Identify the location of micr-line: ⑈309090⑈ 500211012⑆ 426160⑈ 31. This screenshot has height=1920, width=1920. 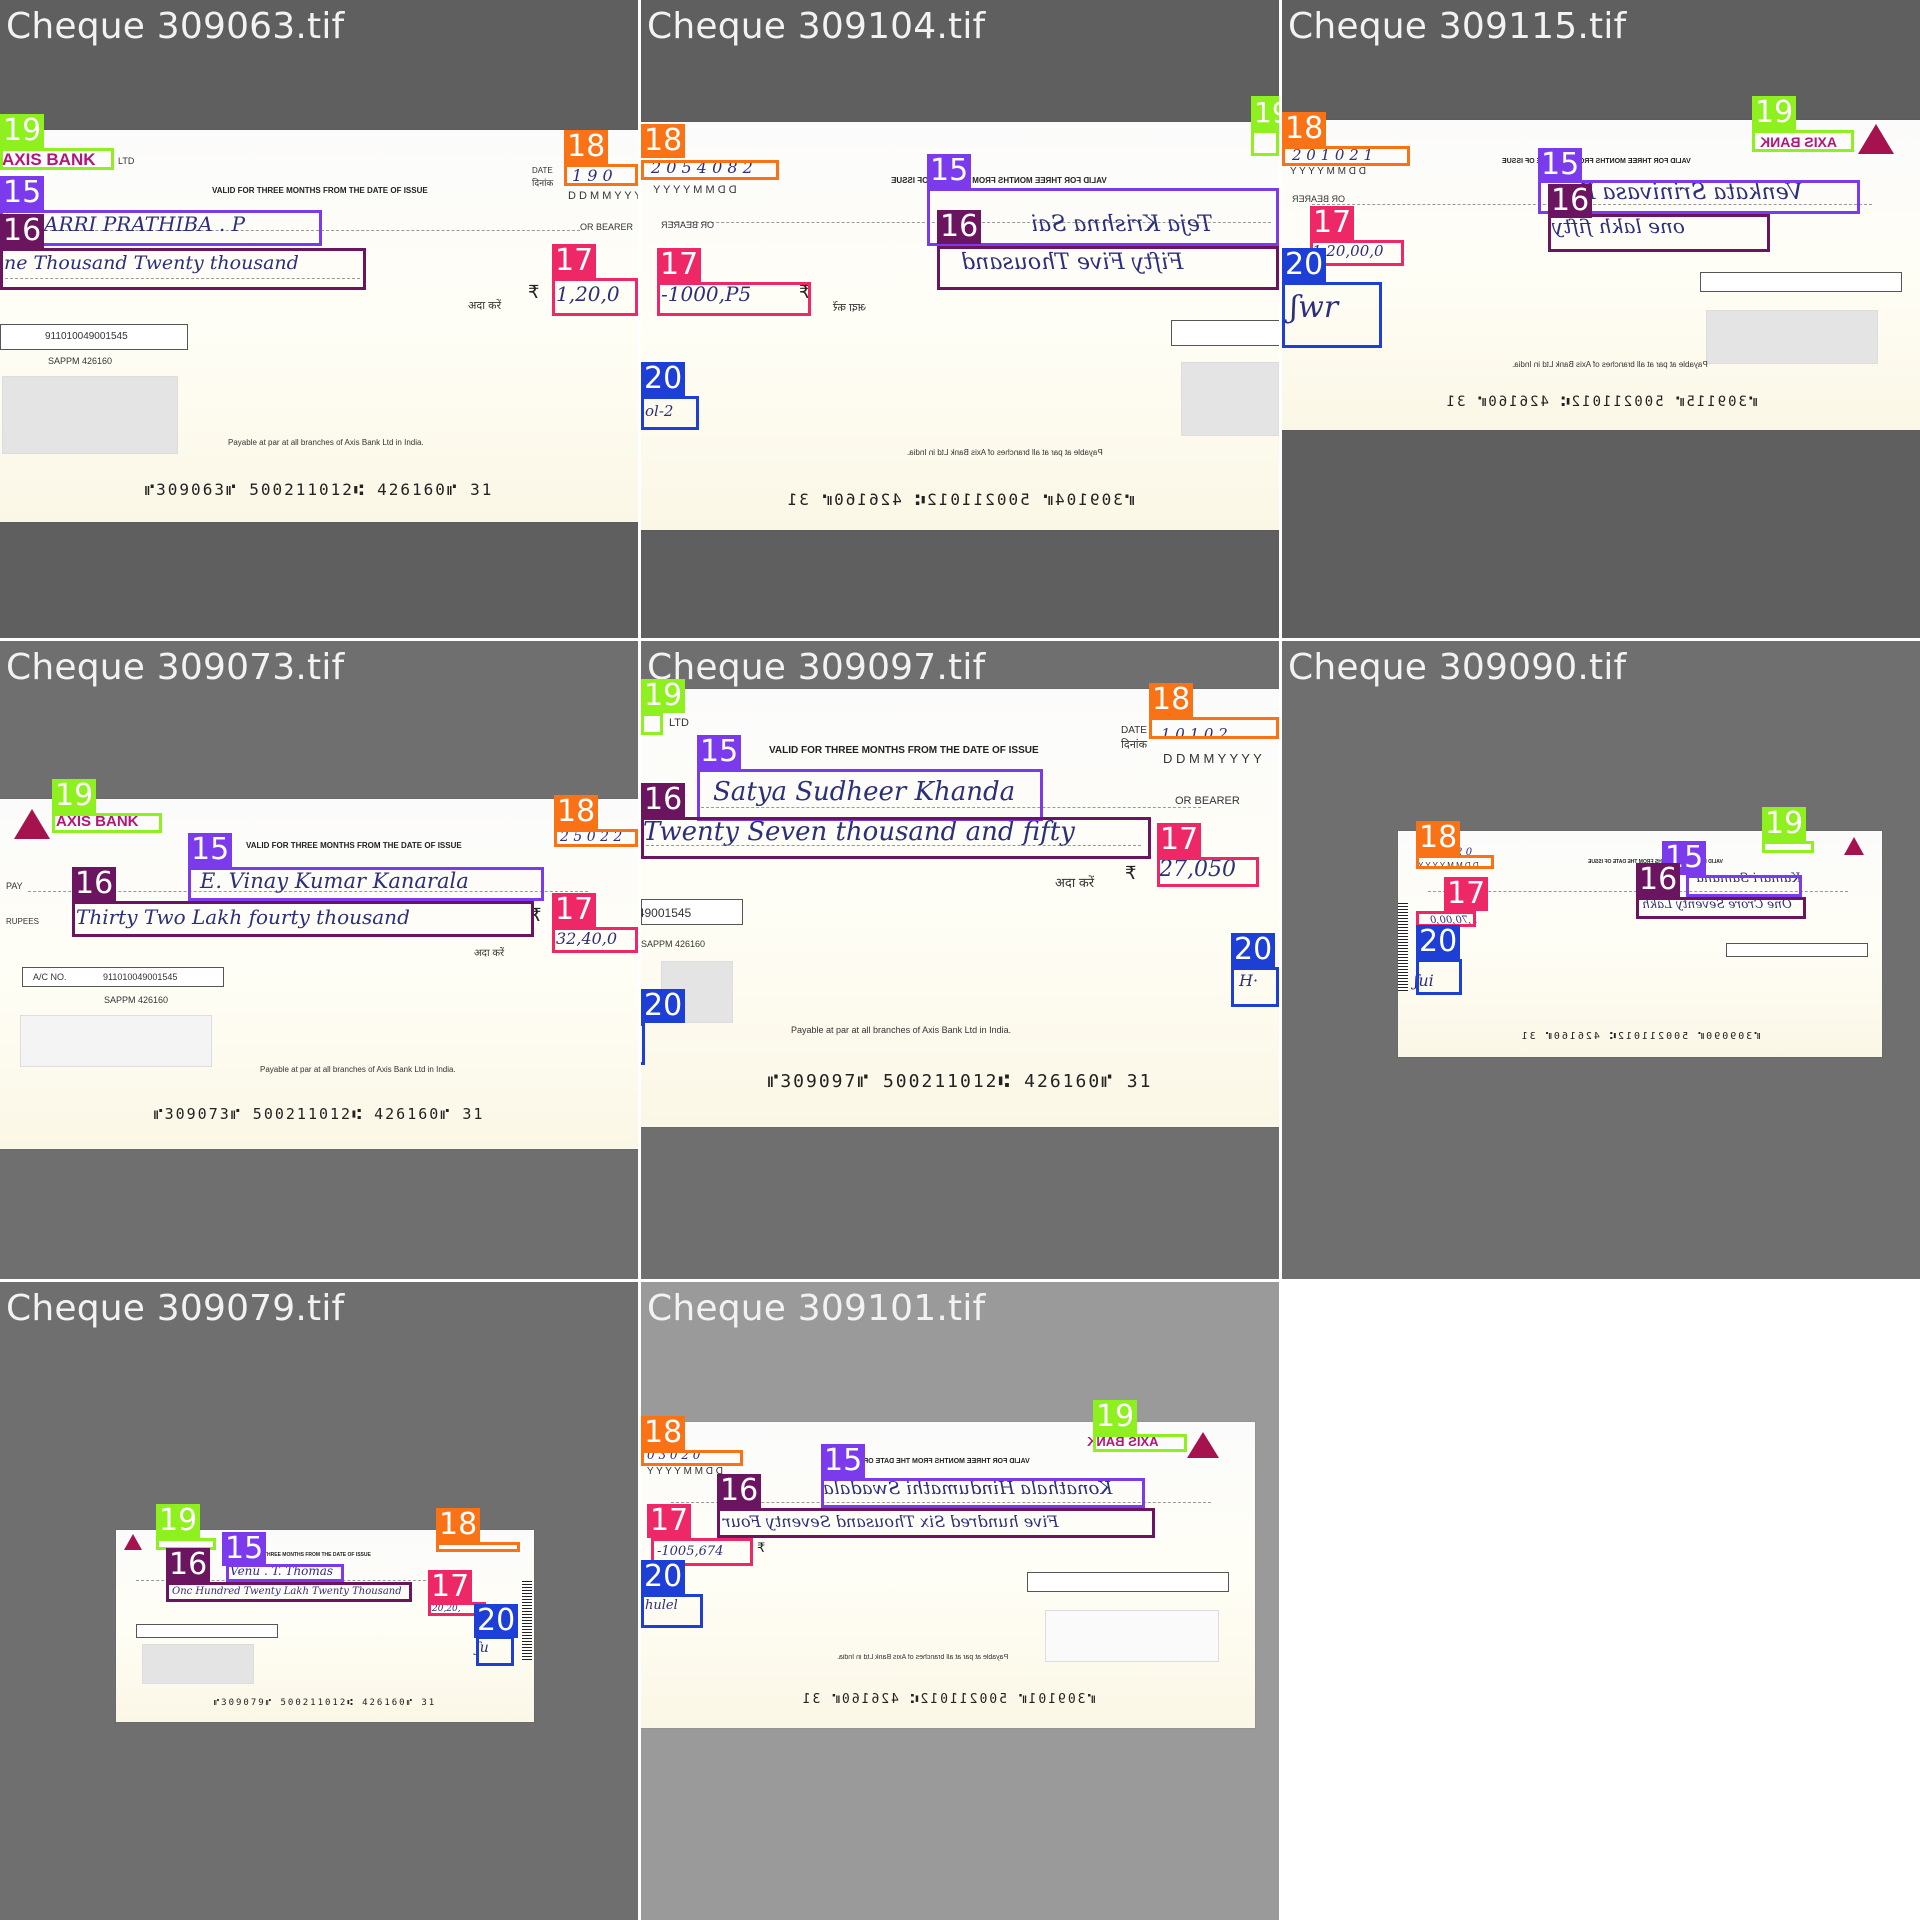
(1640, 1036).